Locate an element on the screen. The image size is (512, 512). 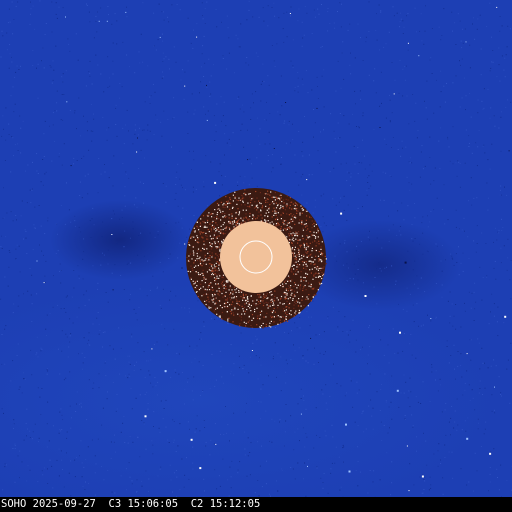
occulter-disk is located at coordinates (256, 257).